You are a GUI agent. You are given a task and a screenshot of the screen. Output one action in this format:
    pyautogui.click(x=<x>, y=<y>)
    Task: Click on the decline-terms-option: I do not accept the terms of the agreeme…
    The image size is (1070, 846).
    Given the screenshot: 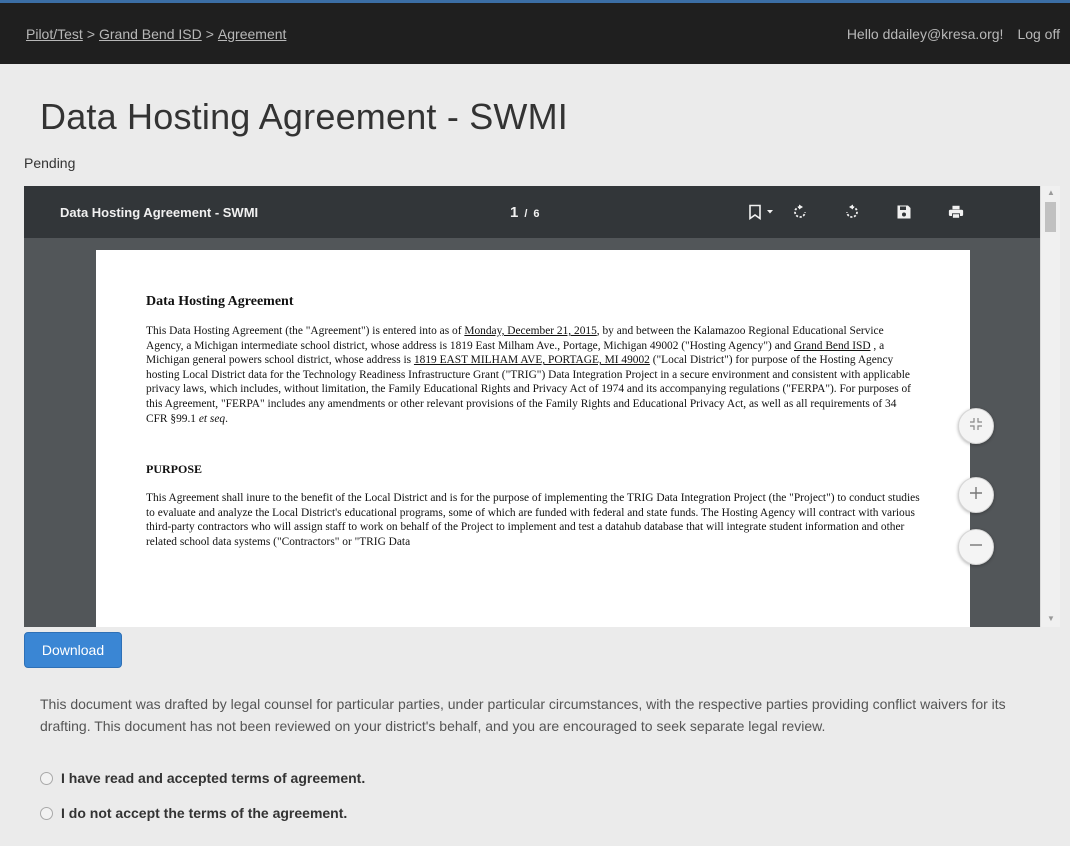 What is the action you would take?
    pyautogui.click(x=193, y=813)
    